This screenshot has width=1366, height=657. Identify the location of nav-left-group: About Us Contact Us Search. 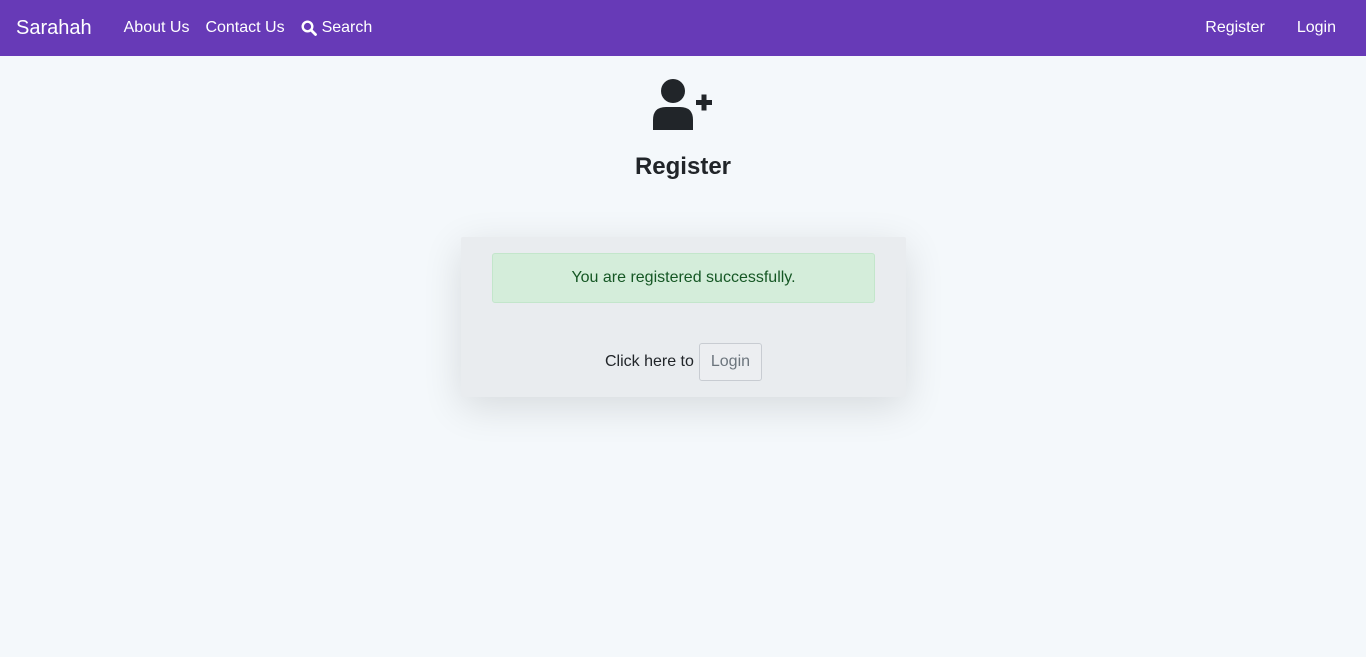
(248, 28).